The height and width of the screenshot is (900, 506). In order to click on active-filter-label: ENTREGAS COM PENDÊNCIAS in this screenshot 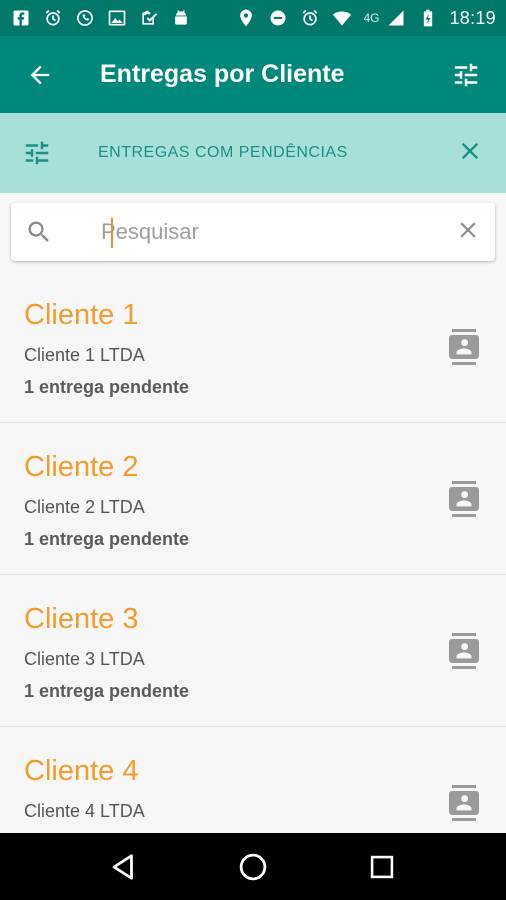, I will do `click(223, 152)`.